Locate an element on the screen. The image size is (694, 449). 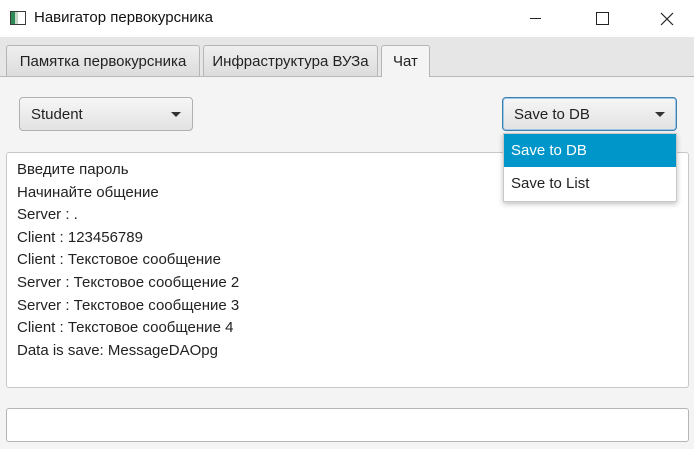
window-title: Навигатор первокурсника is located at coordinates (123, 17).